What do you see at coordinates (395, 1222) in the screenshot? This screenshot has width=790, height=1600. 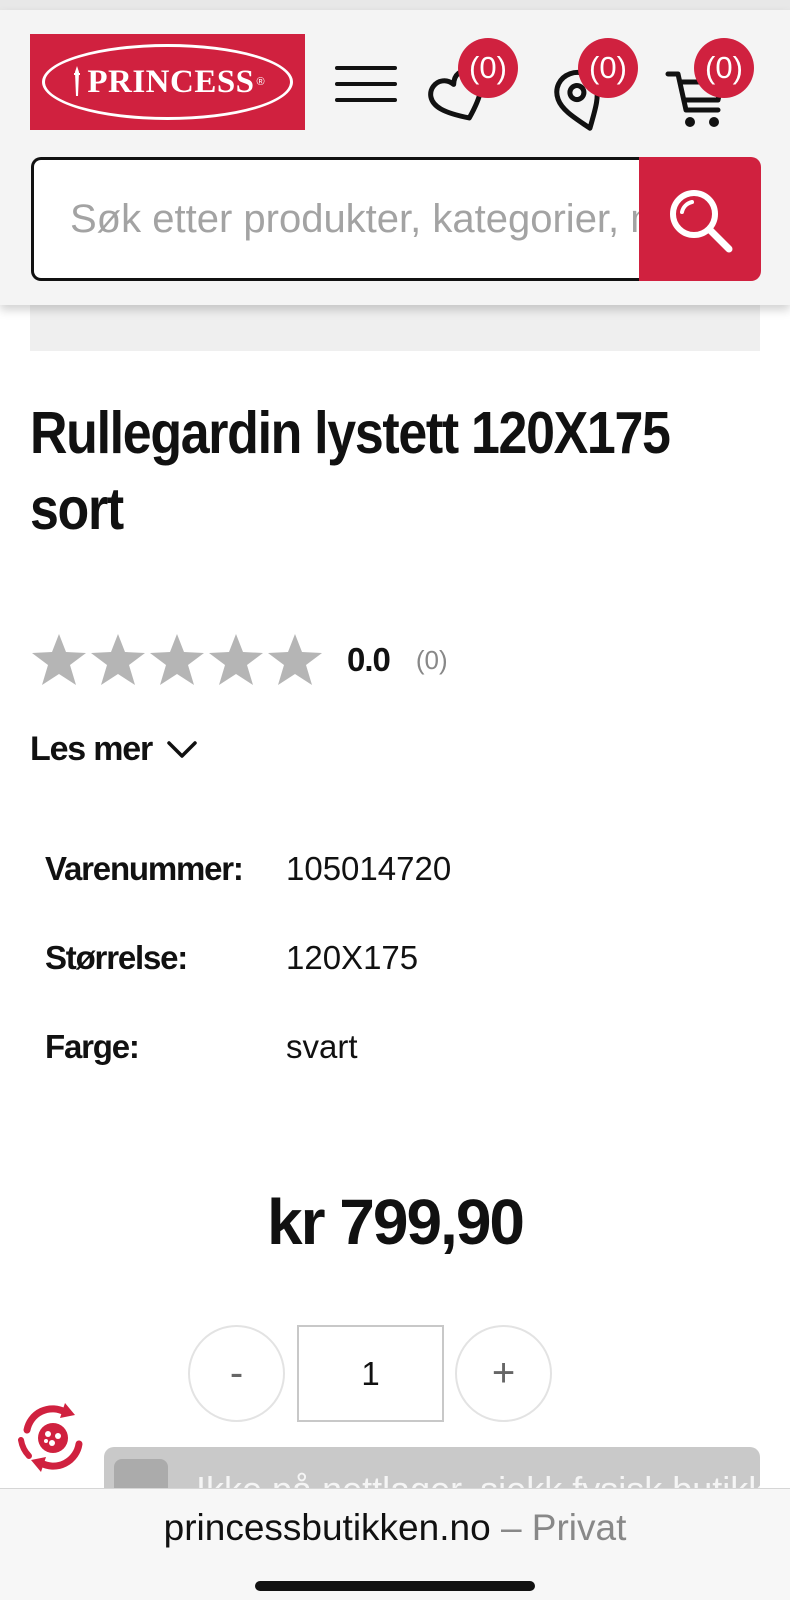 I see `product-price: kr 799,90` at bounding box center [395, 1222].